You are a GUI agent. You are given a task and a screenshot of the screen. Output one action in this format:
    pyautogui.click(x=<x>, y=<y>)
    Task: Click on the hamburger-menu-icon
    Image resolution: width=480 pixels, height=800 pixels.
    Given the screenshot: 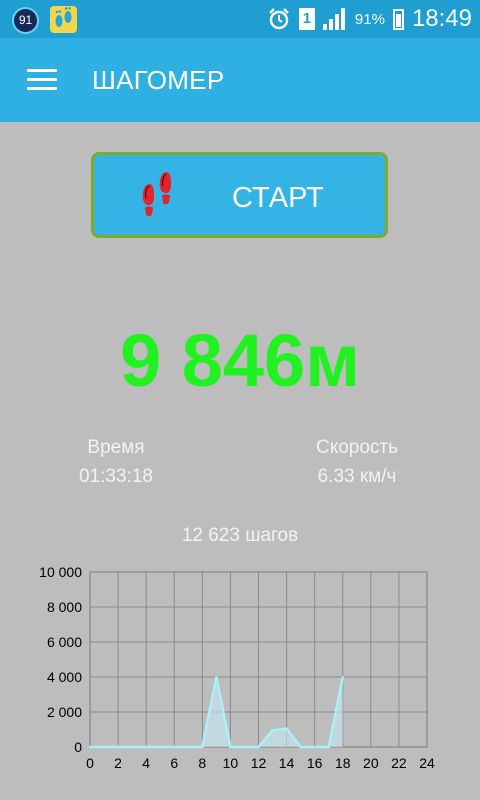 What is the action you would take?
    pyautogui.click(x=42, y=80)
    